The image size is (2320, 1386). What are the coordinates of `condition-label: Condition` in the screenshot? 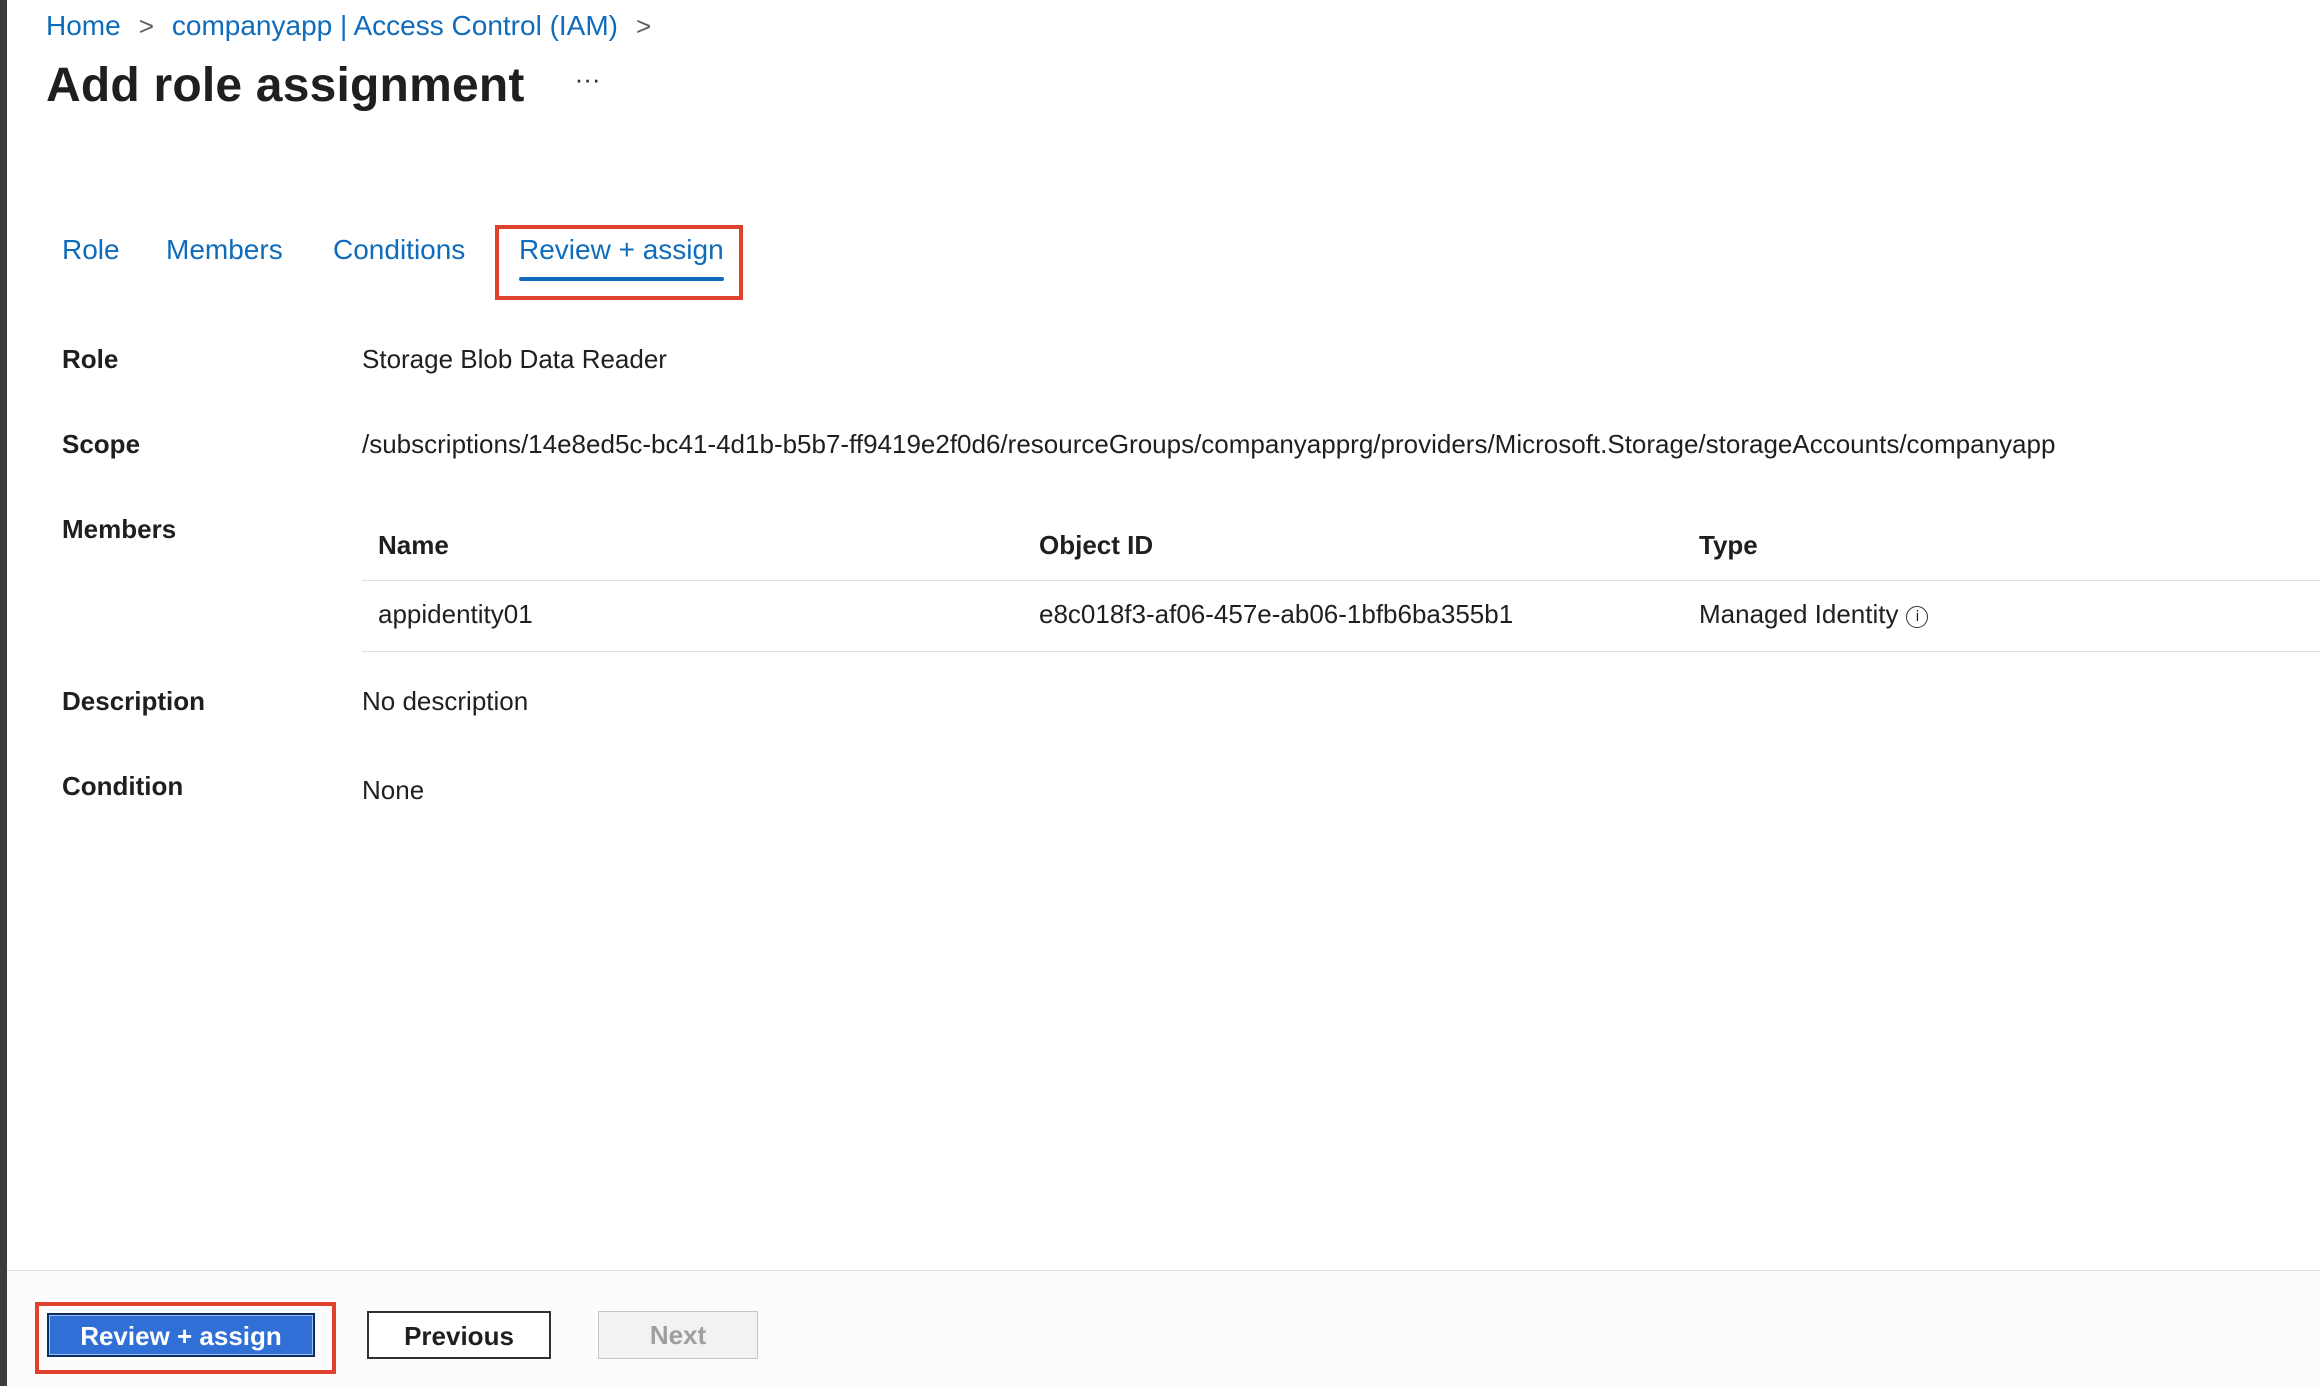 It's located at (123, 786).